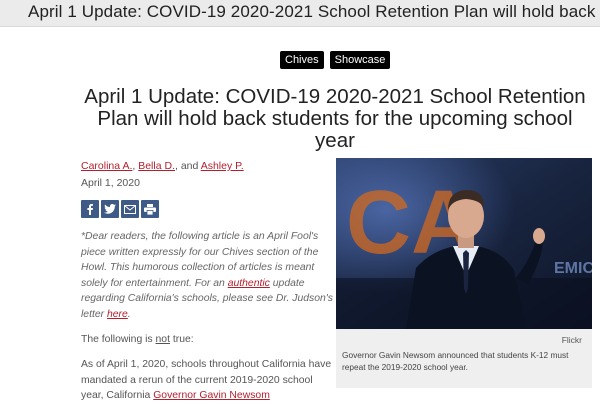 This screenshot has width=600, height=404. Describe the element at coordinates (120, 209) in the screenshot. I see `share-buttons` at that location.